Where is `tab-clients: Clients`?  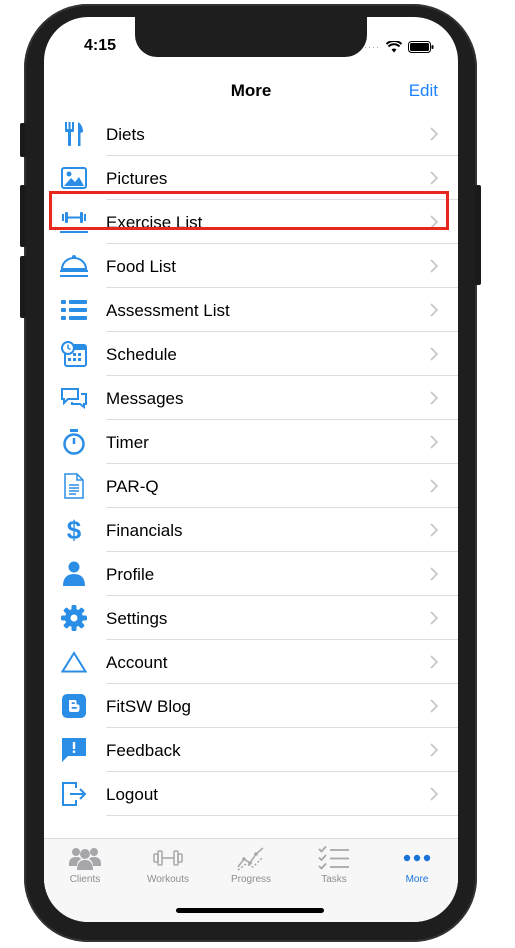 tab-clients: Clients is located at coordinates (85, 865).